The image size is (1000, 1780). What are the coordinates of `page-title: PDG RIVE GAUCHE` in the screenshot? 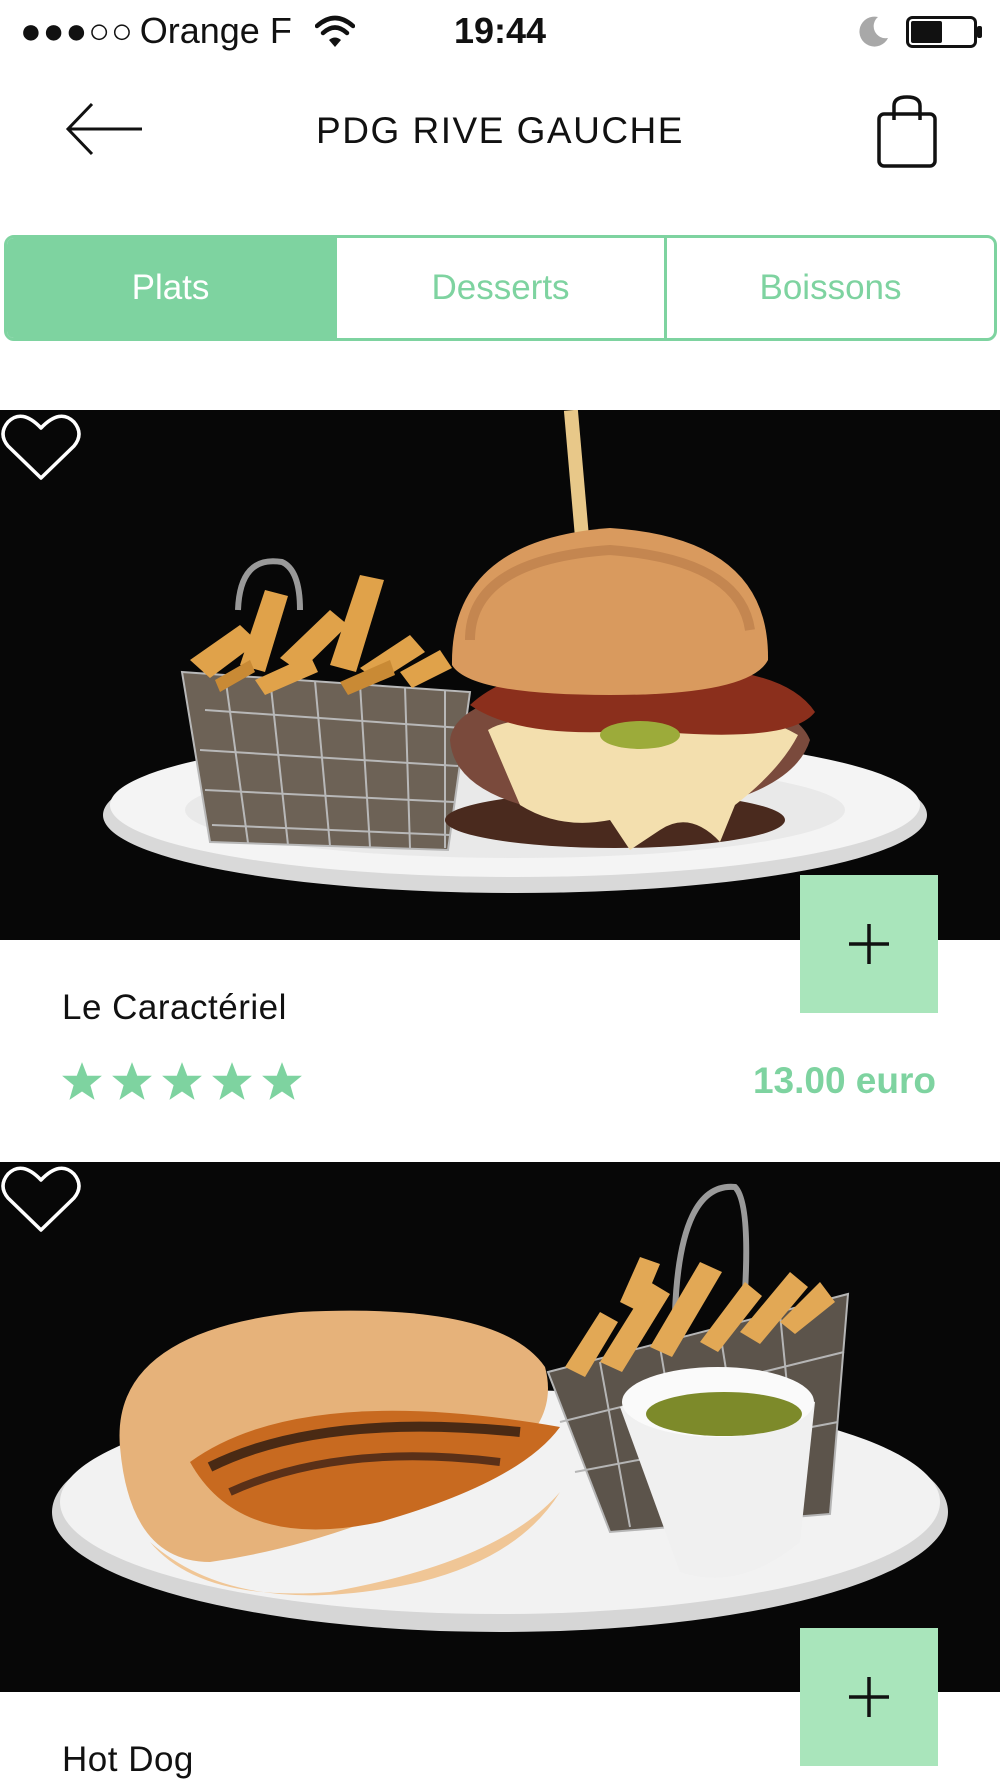 It's located at (500, 130).